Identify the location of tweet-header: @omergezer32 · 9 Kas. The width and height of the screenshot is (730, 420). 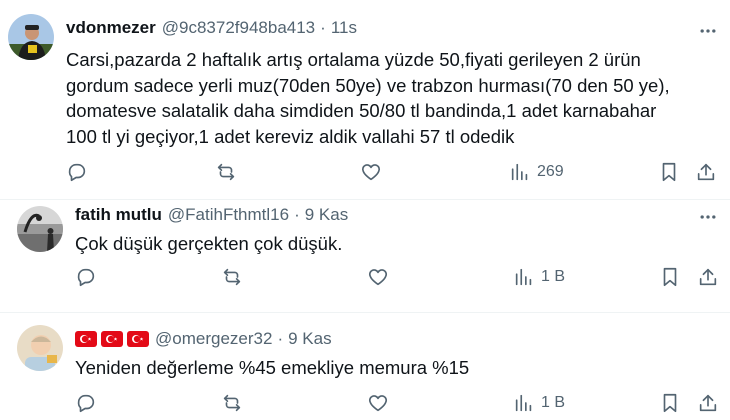
(203, 339).